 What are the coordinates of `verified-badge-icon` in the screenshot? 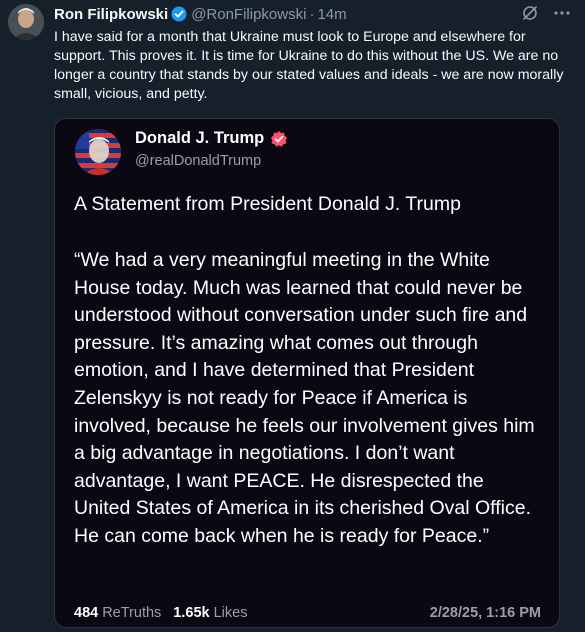 It's located at (279, 139).